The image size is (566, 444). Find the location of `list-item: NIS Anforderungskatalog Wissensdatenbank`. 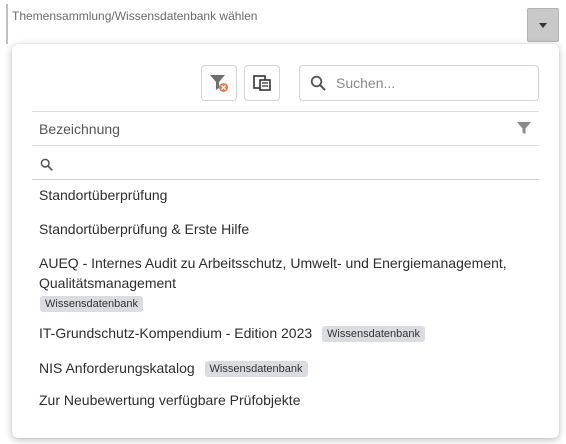

list-item: NIS Anforderungskatalog Wissensdatenbank is located at coordinates (284, 368).